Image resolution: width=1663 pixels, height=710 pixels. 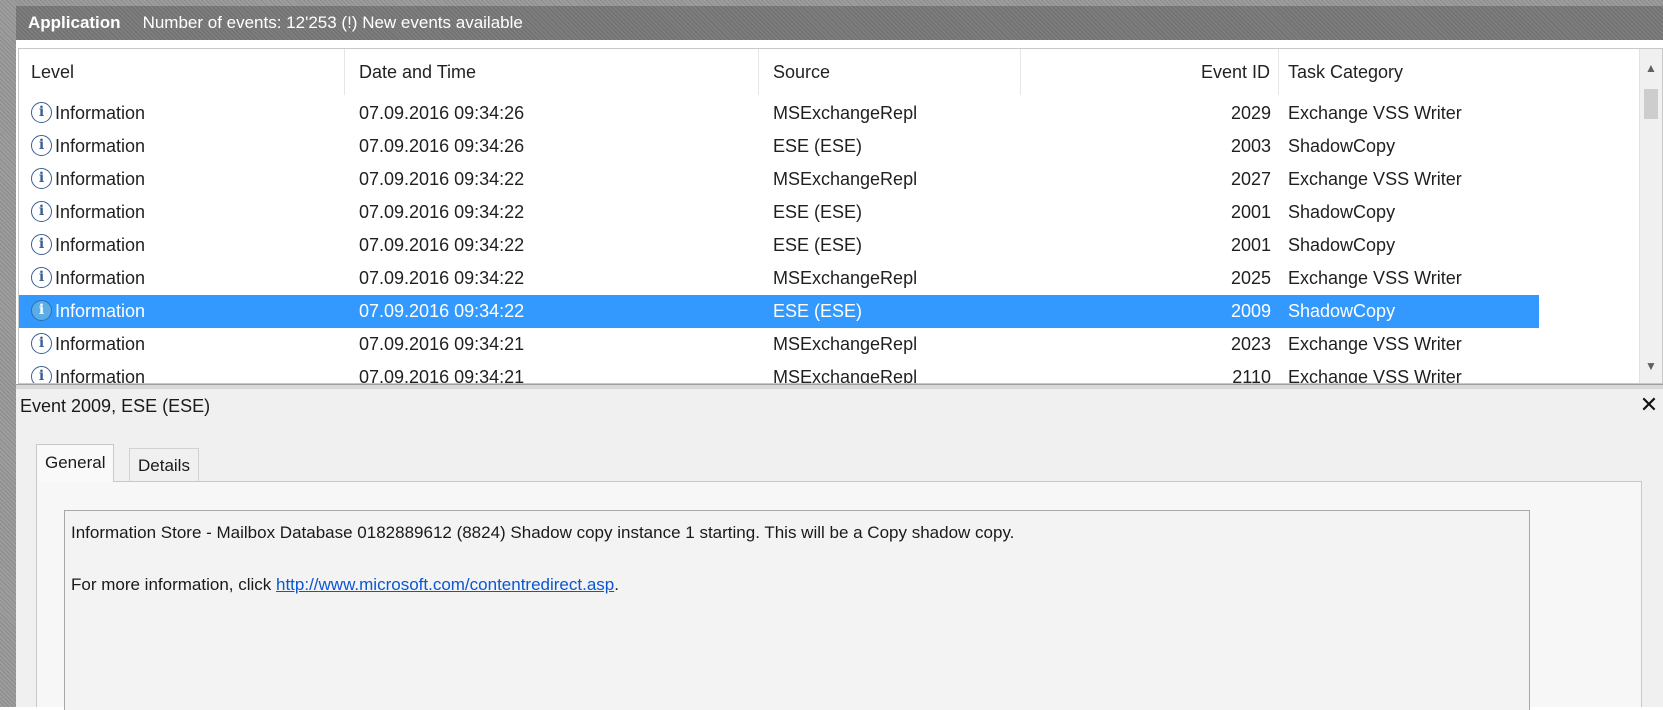 What do you see at coordinates (552, 72) in the screenshot?
I see `column-header-date-time: Date and Time` at bounding box center [552, 72].